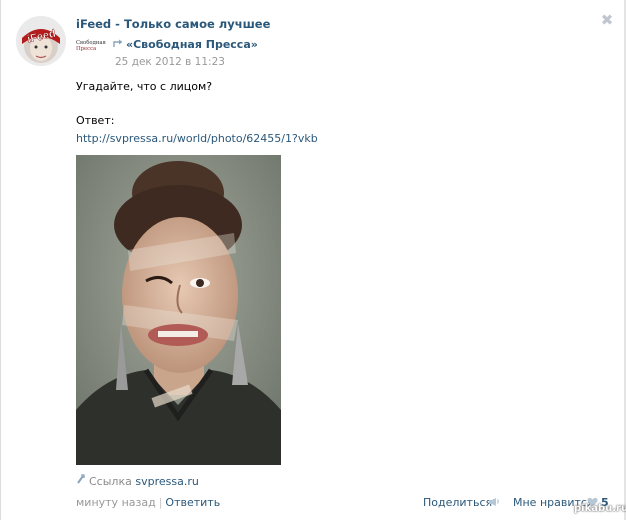 The height and width of the screenshot is (520, 626). What do you see at coordinates (173, 24) in the screenshot?
I see `author-name-link: iFeed - Только самое лучшее` at bounding box center [173, 24].